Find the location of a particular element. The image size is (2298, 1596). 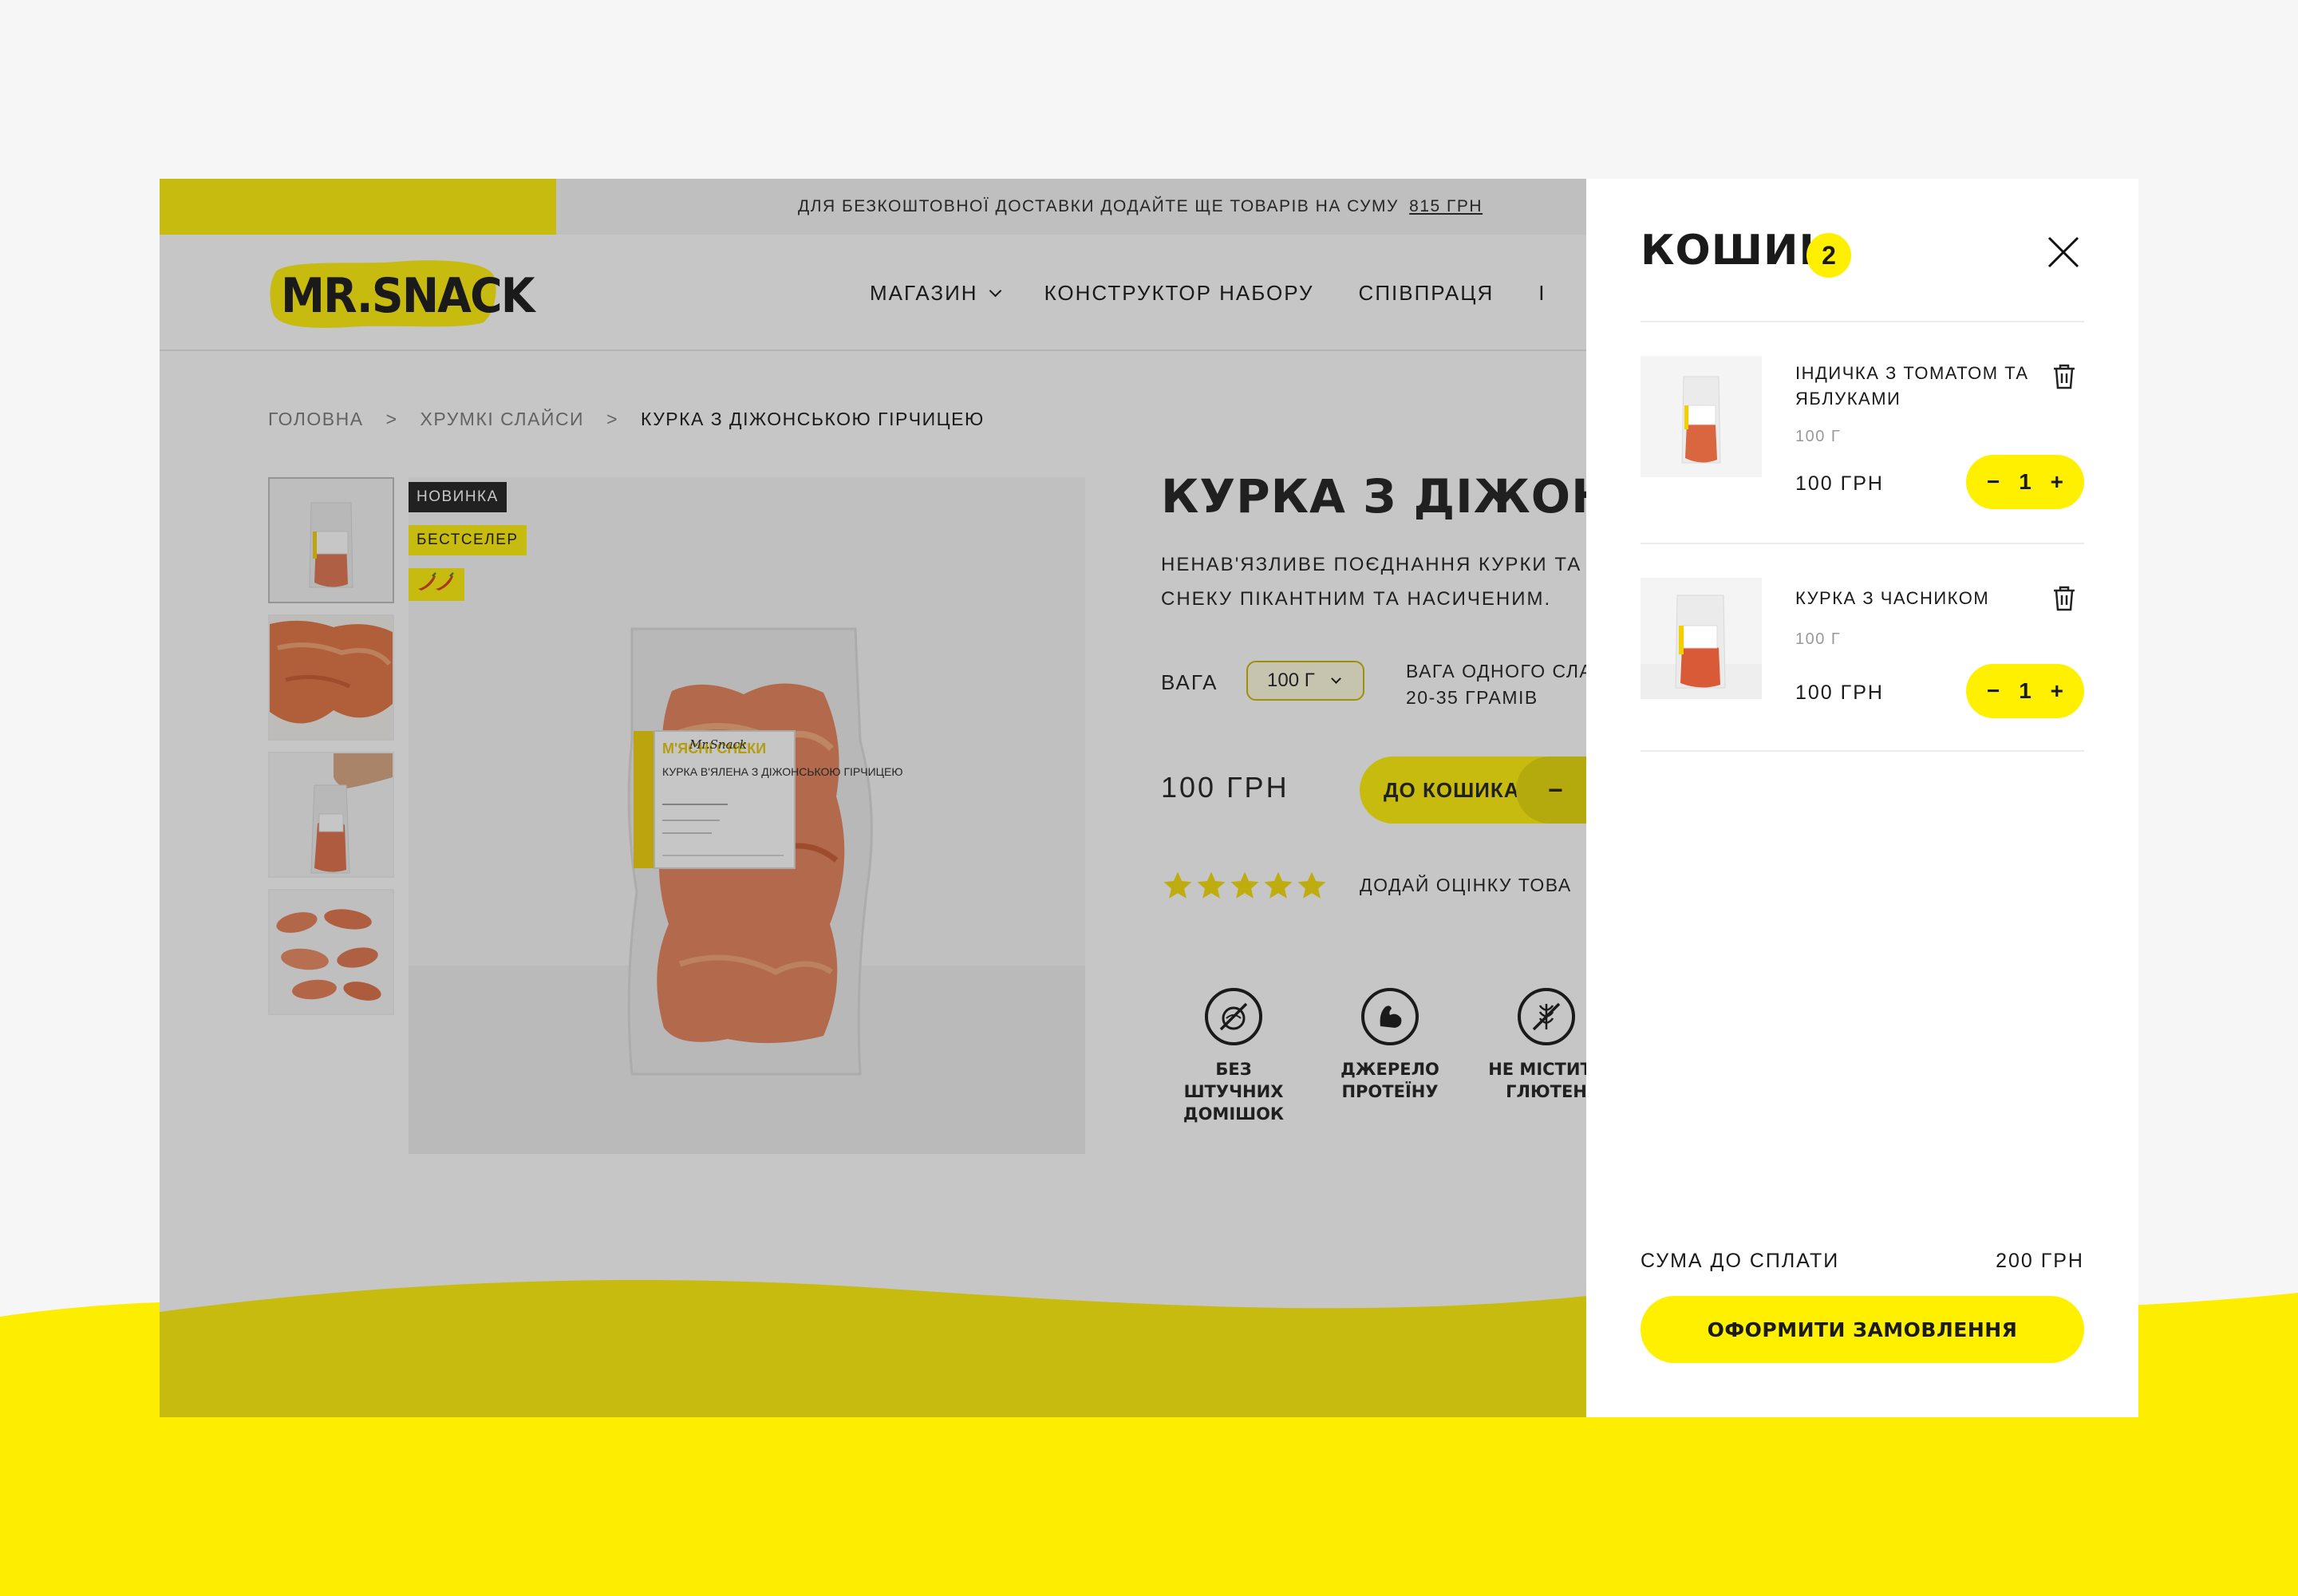

cart-item: КУРКА З ЧАСНИКОМ 100 Г 100 ГРН − 1 + is located at coordinates (1862, 648).